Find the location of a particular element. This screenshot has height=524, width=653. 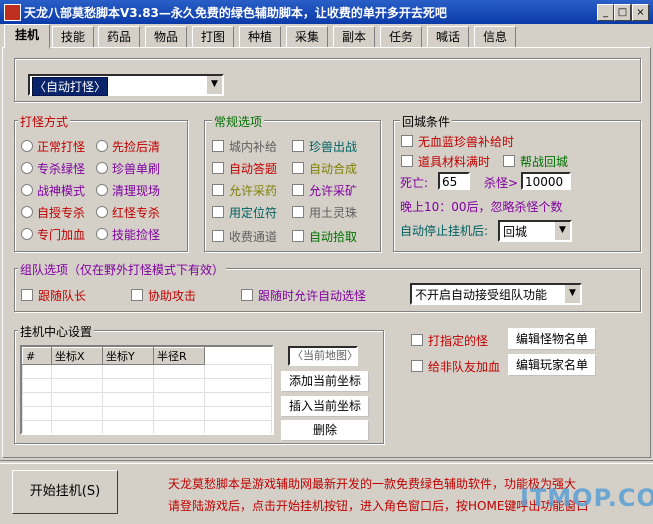

edit-monster-list-button: 编辑怪物名单 is located at coordinates (552, 339).